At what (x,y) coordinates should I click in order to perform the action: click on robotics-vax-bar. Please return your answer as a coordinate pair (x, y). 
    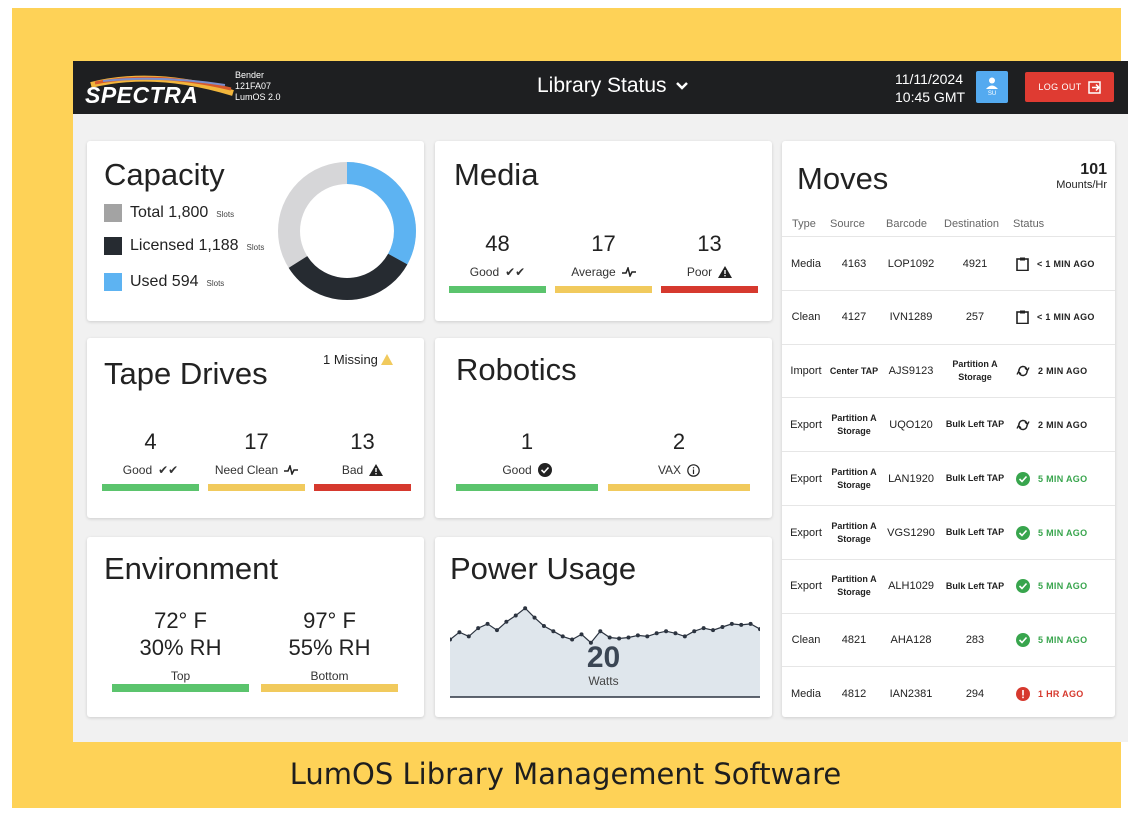
    Looking at the image, I should click on (679, 487).